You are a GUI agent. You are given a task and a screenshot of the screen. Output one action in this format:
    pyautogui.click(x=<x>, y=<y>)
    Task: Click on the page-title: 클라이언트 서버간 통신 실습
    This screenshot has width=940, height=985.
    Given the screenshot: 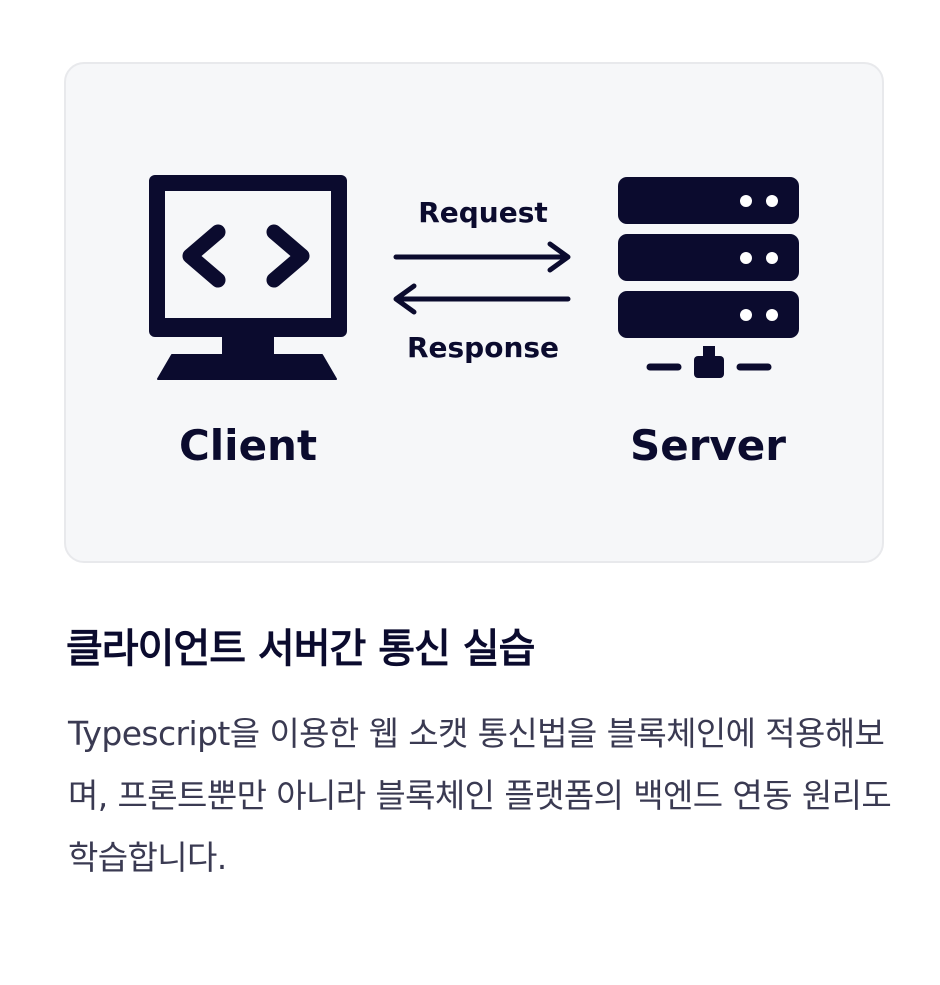 What is the action you would take?
    pyautogui.click(x=300, y=649)
    